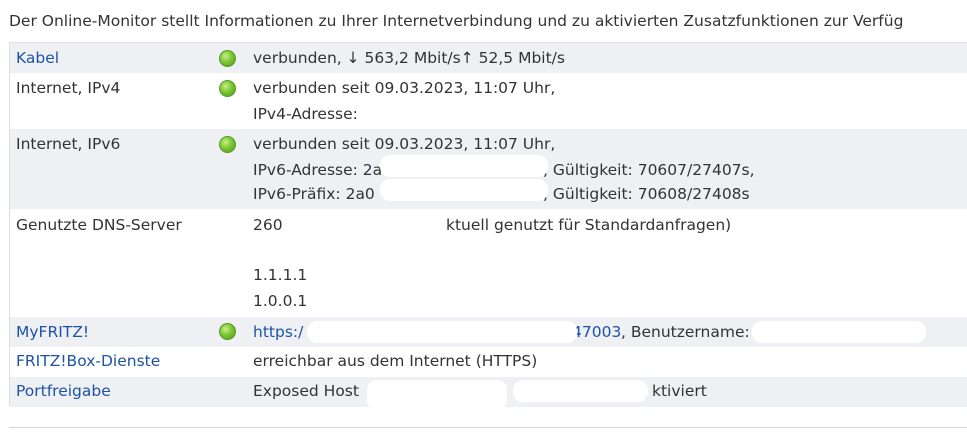 The height and width of the screenshot is (441, 967). I want to click on portfreigabe-link: Portfreigabe, so click(63, 391).